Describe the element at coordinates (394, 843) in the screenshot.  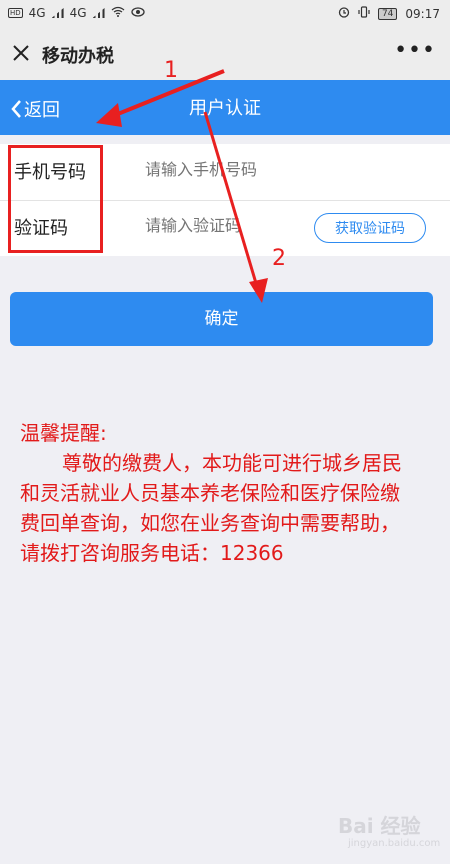
I see `watermark-url: jingyan.baidu.com` at that location.